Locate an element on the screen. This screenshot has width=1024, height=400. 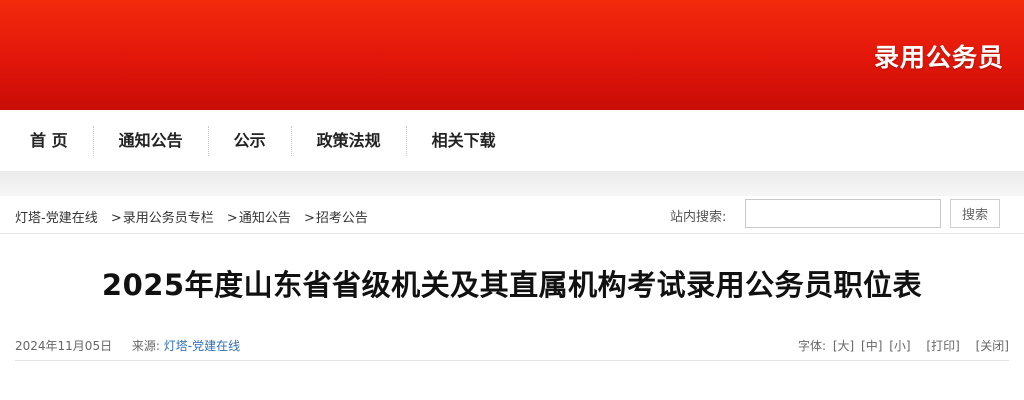
nav-item-policies: 政策法规 is located at coordinates (349, 141).